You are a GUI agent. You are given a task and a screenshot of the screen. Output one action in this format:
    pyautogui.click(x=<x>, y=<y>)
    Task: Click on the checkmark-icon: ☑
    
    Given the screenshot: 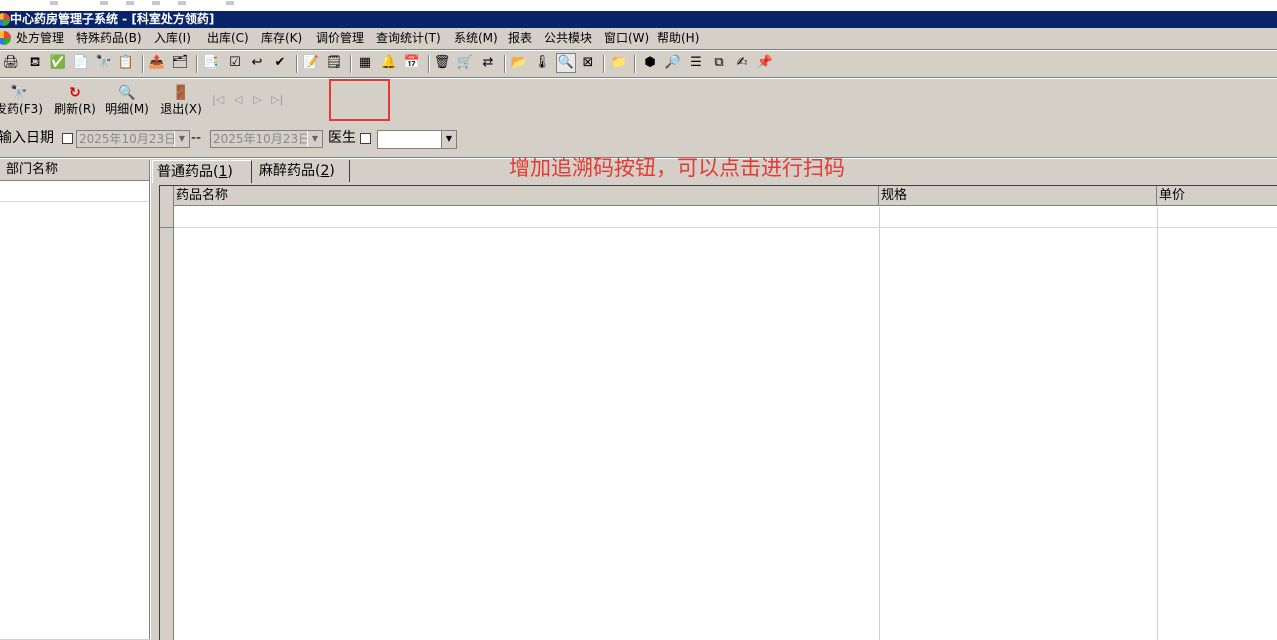 What is the action you would take?
    pyautogui.click(x=235, y=63)
    